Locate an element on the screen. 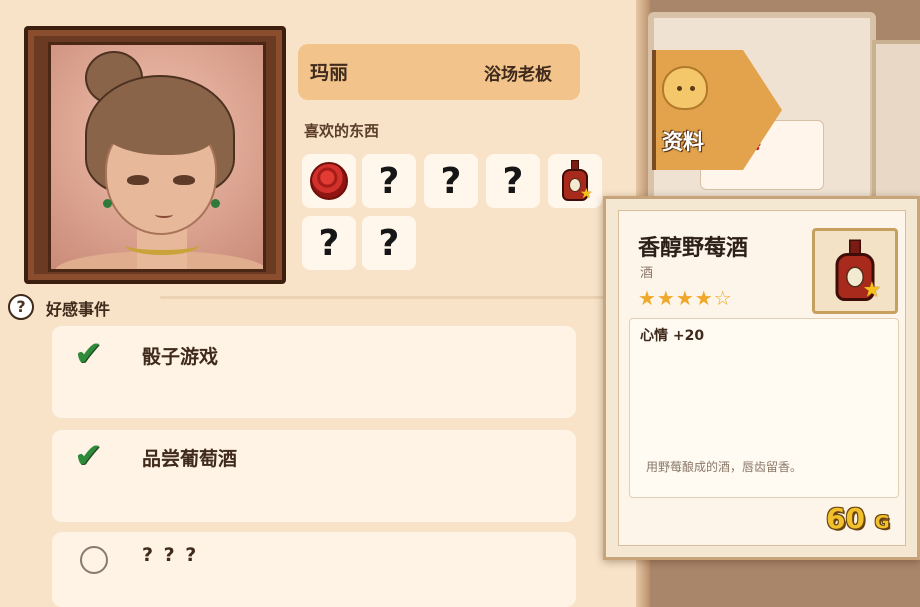  right-eye is located at coordinates (184, 180).